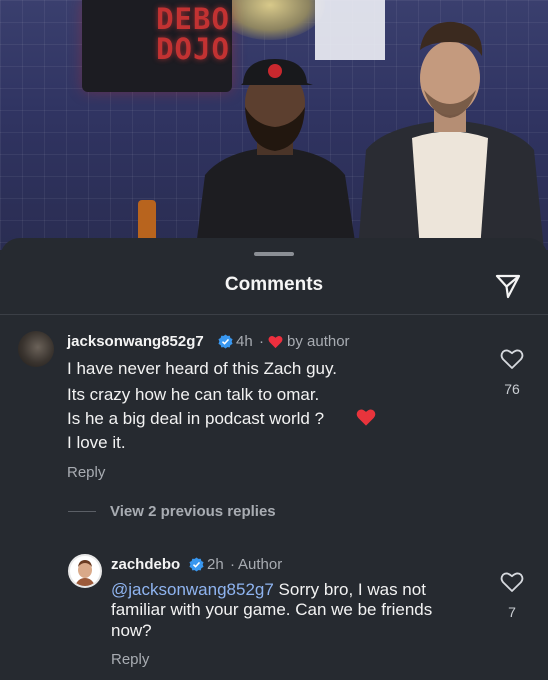  I want to click on replies-connector, so click(82, 511).